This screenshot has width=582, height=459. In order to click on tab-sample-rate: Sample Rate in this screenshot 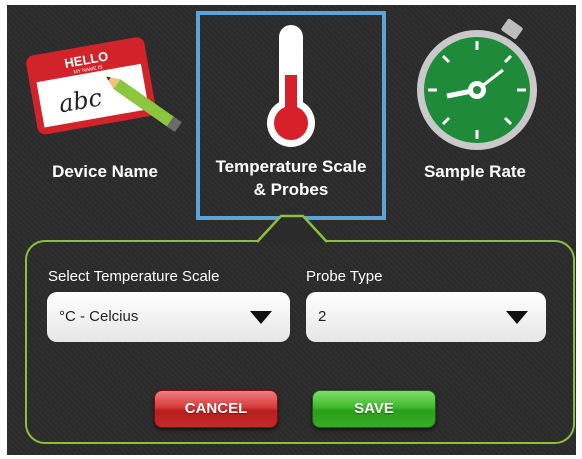, I will do `click(475, 115)`.